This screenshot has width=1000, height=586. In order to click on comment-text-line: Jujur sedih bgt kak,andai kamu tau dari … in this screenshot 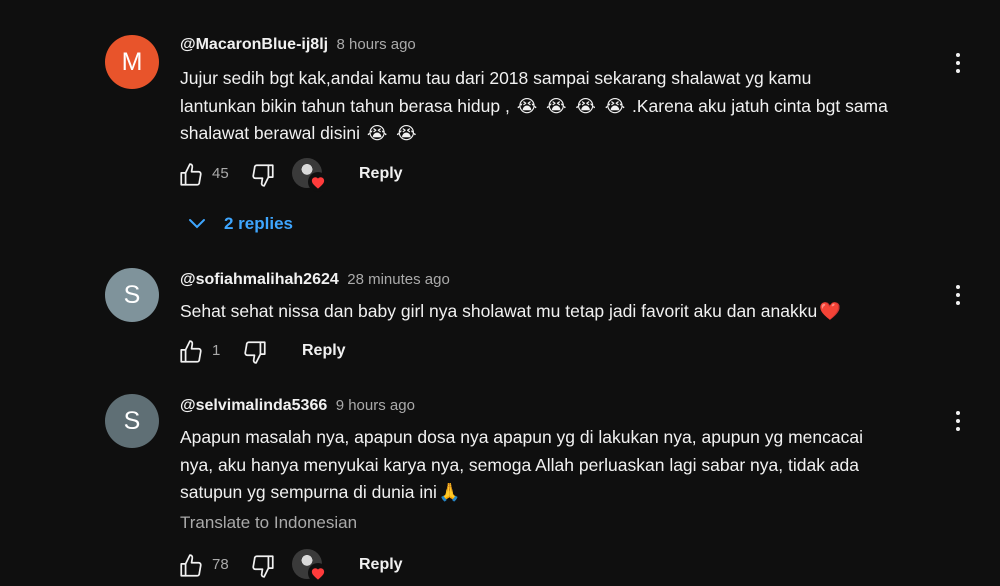, I will do `click(496, 78)`.